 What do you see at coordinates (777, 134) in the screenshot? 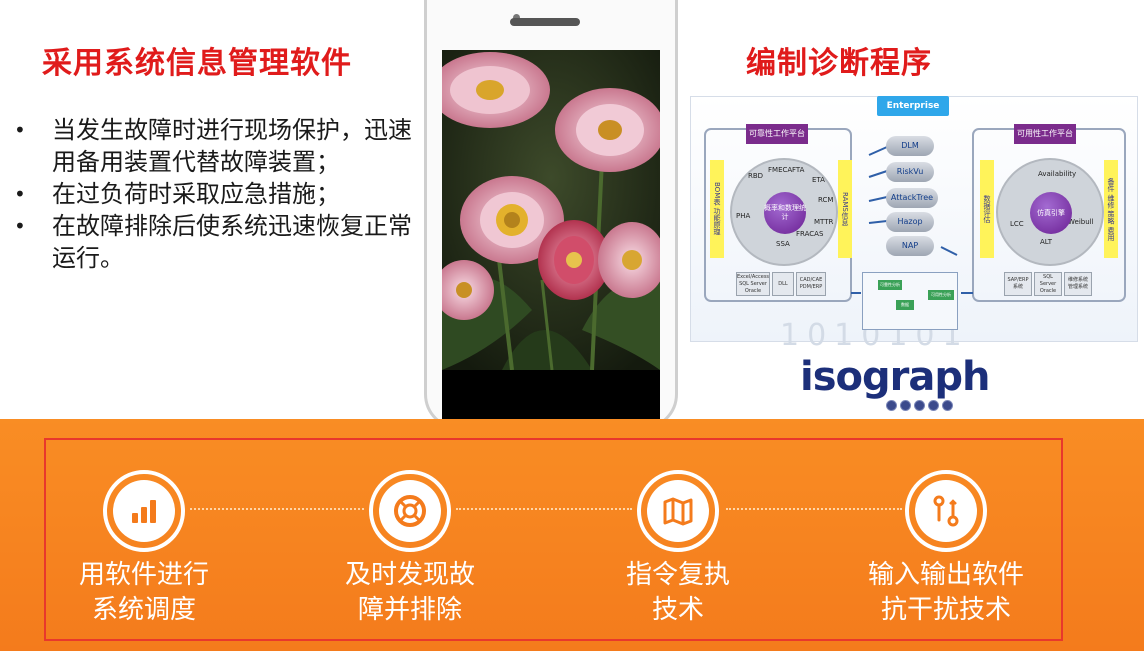
I see `reliability-platform-tag: 可靠性工作平台` at bounding box center [777, 134].